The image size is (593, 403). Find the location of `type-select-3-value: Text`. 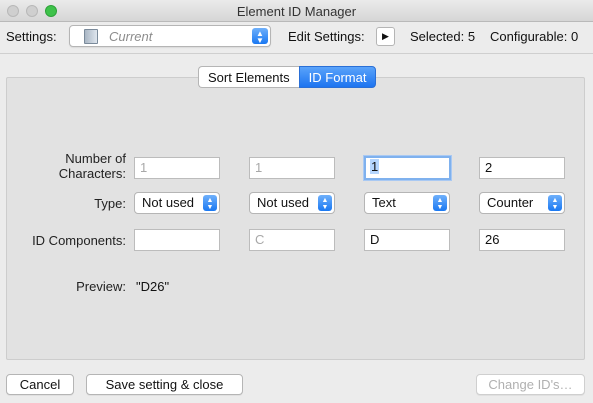

type-select-3-value: Text is located at coordinates (384, 202).